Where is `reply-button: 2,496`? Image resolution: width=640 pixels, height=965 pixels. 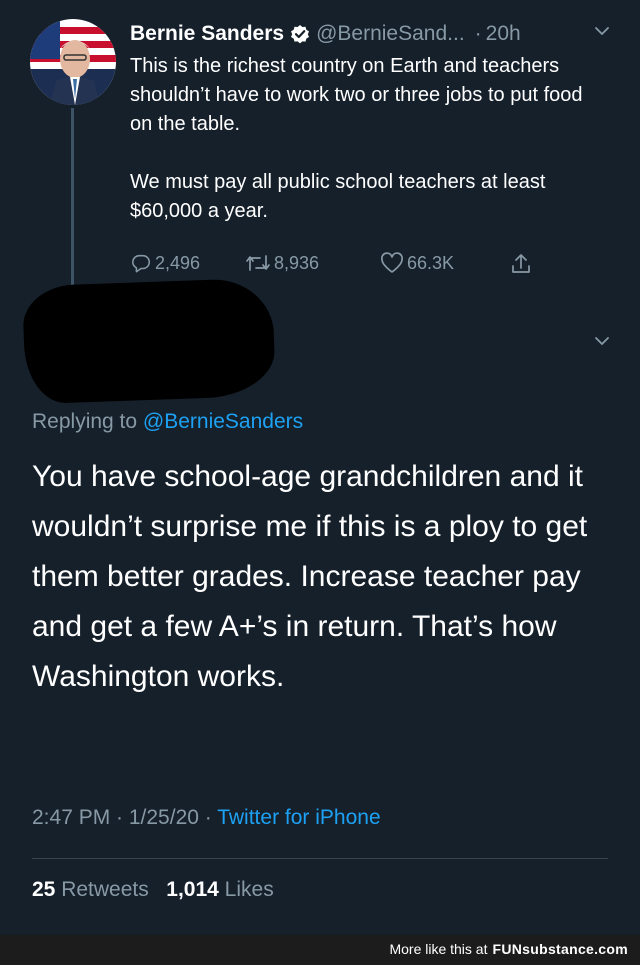 reply-button: 2,496 is located at coordinates (165, 263).